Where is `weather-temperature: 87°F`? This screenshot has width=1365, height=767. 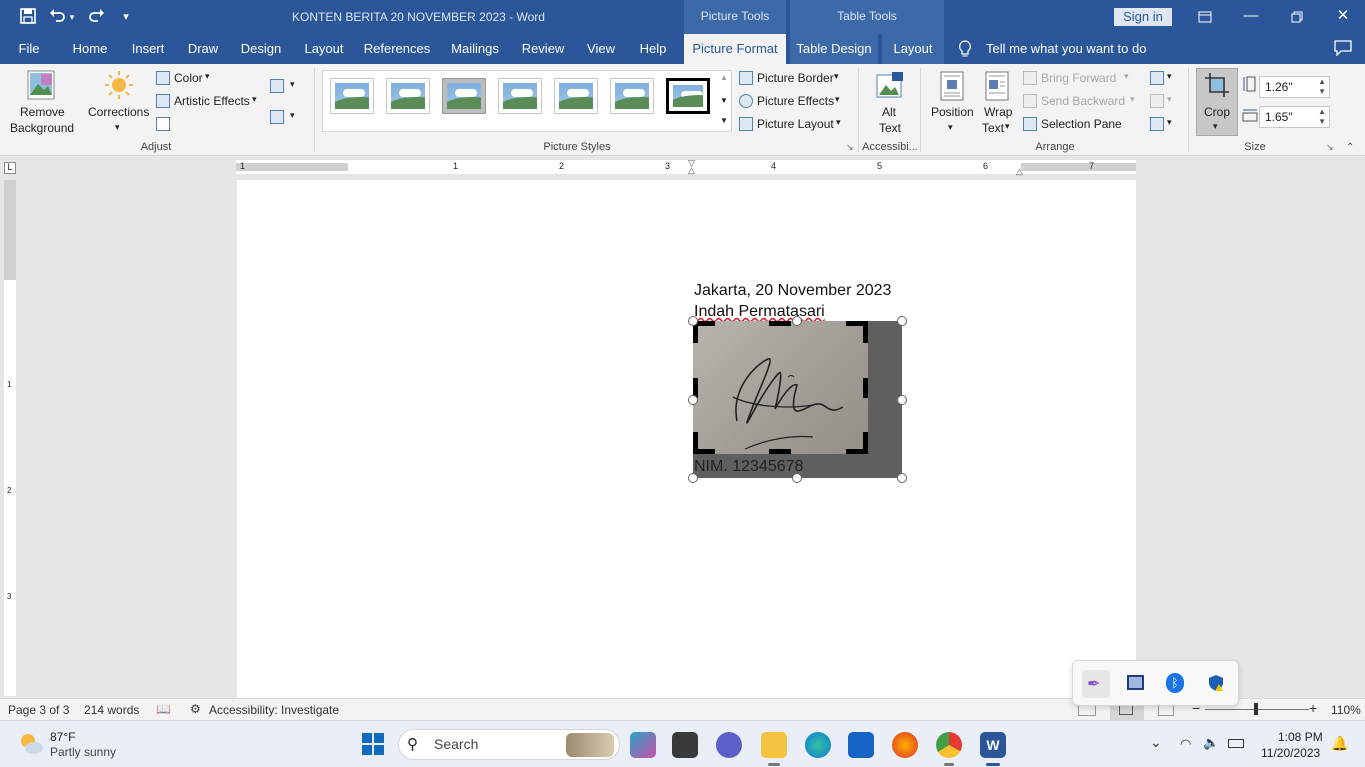
weather-temperature: 87°F is located at coordinates (62, 737).